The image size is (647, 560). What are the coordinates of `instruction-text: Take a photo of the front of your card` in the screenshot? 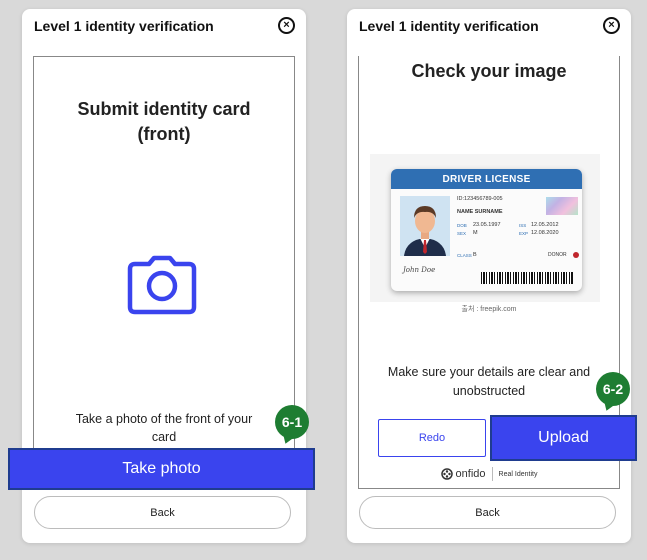 It's located at (164, 428).